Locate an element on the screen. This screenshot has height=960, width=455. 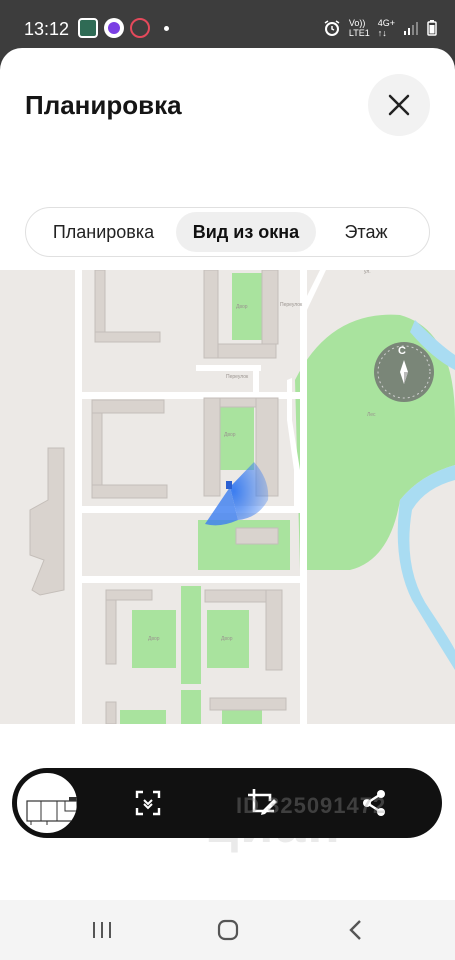
status-time: 13:12 is located at coordinates (47, 29).